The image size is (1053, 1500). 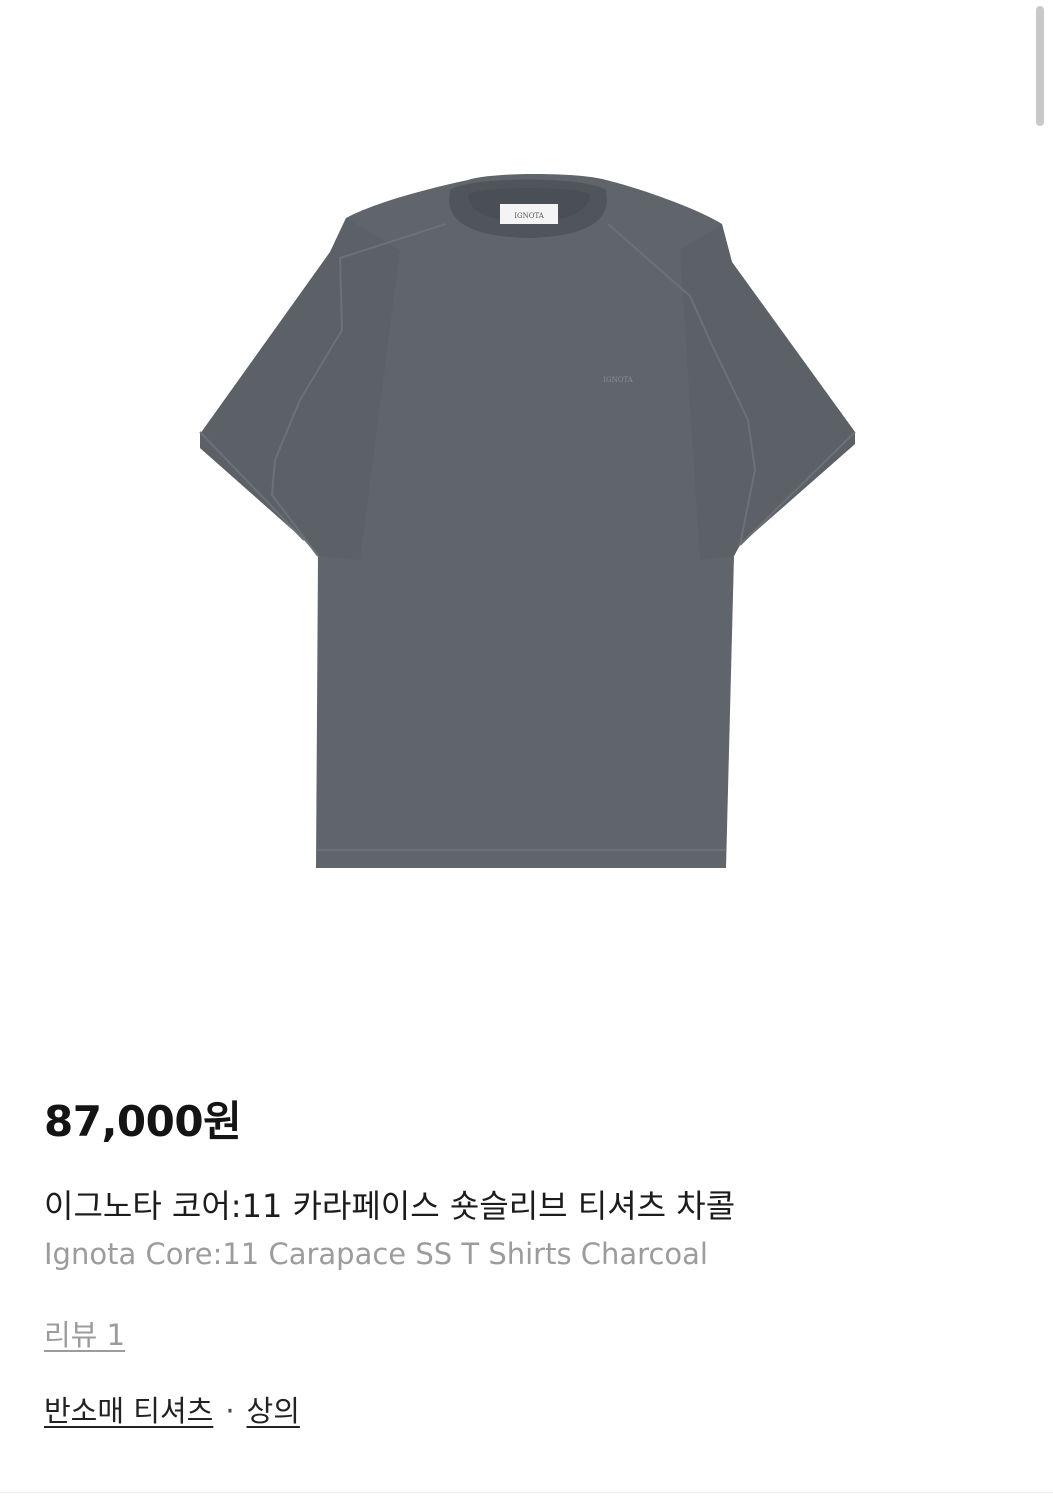 I want to click on reviews-link: 리뷰 1, so click(x=84, y=1333).